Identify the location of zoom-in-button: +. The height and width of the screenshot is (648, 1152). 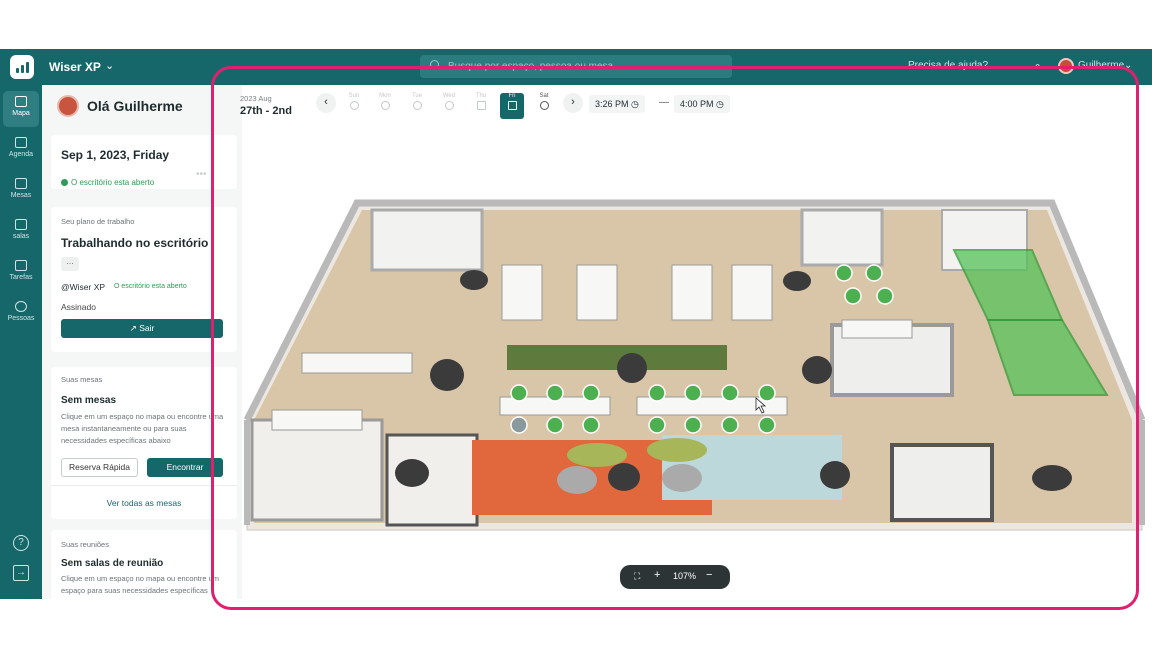
(657, 575).